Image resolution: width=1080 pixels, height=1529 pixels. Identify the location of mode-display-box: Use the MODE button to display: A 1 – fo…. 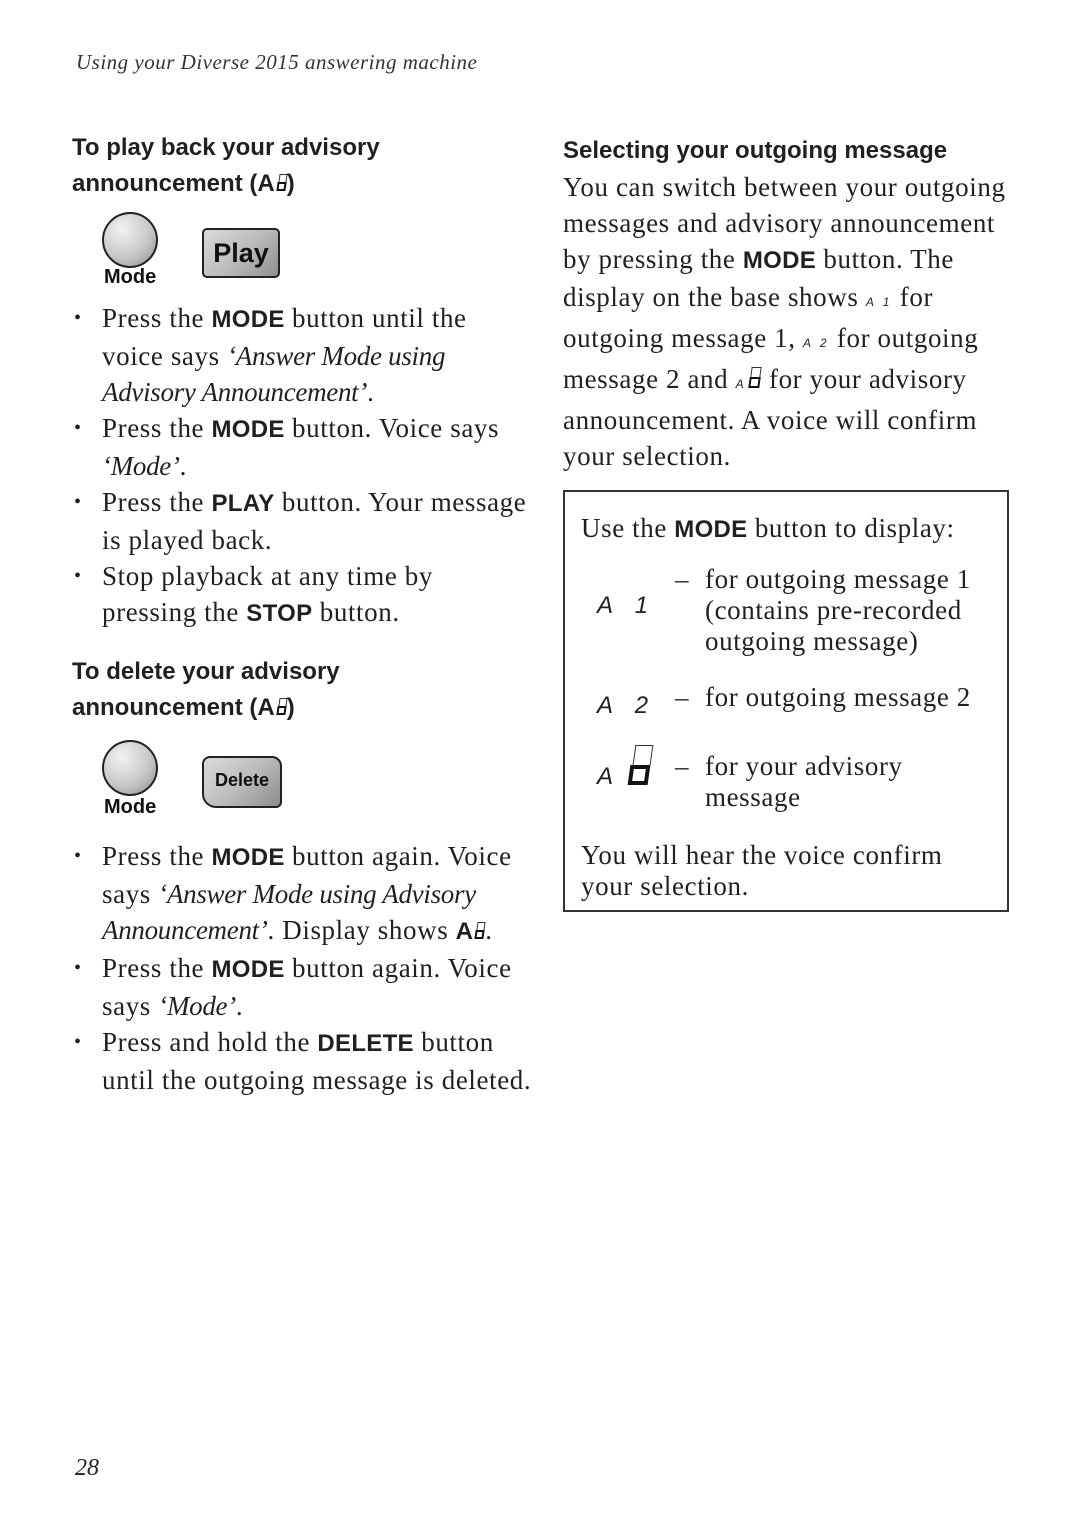
(786, 701).